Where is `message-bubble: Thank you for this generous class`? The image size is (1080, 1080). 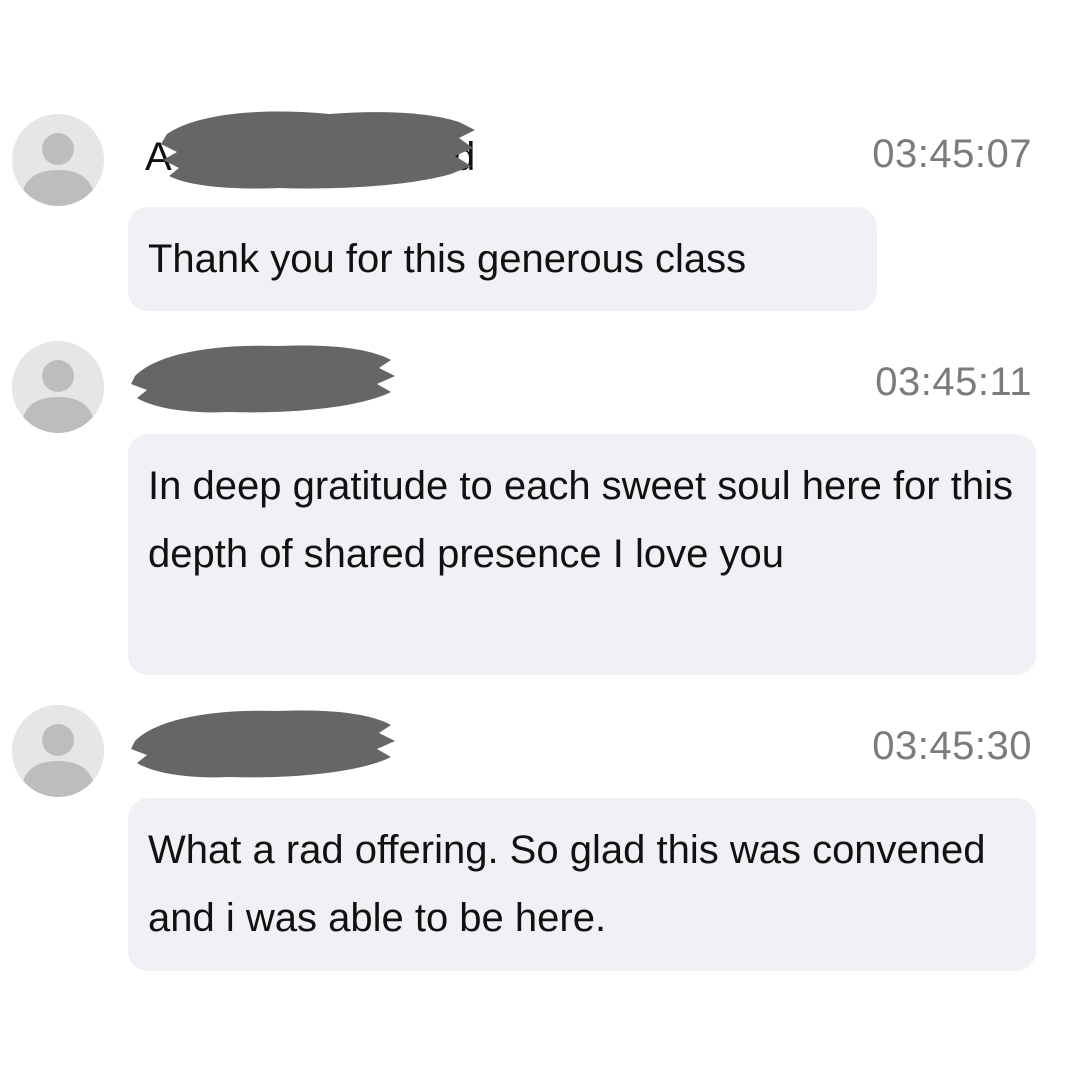
message-bubble: Thank you for this generous class is located at coordinates (502, 259).